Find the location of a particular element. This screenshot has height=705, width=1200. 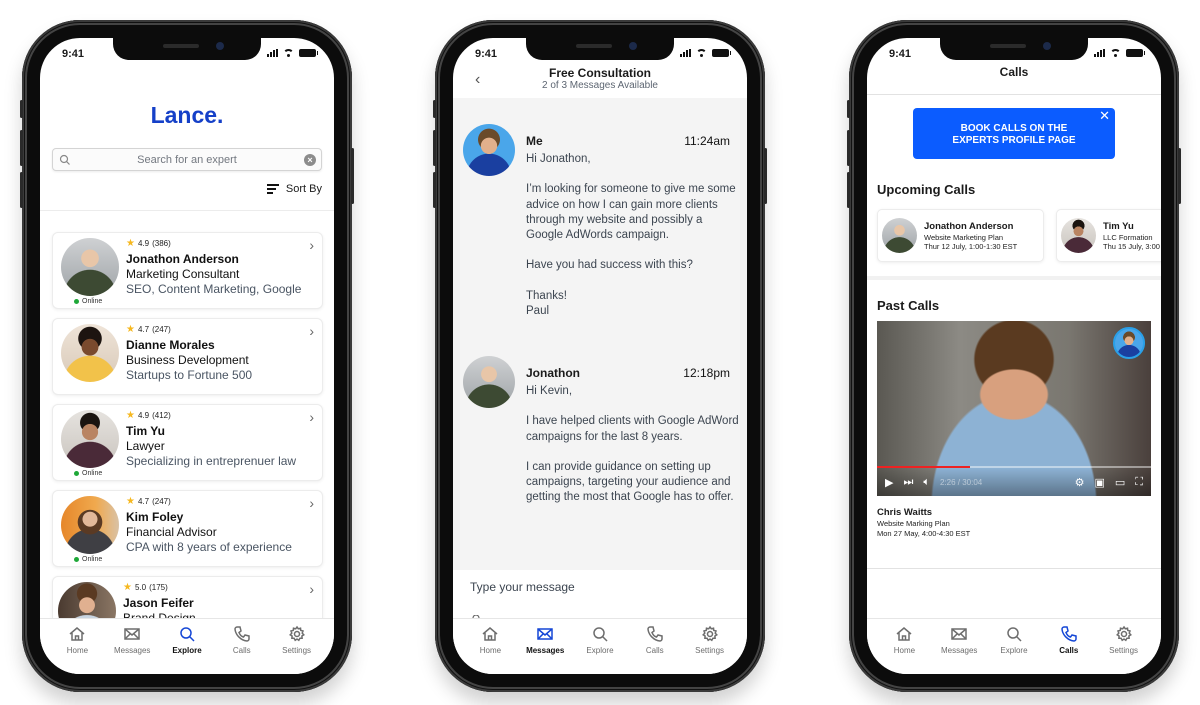

upcoming-call-card: Tim Yu LLC Formation Thu 15 July, 3:00 is located at coordinates (1108, 235).